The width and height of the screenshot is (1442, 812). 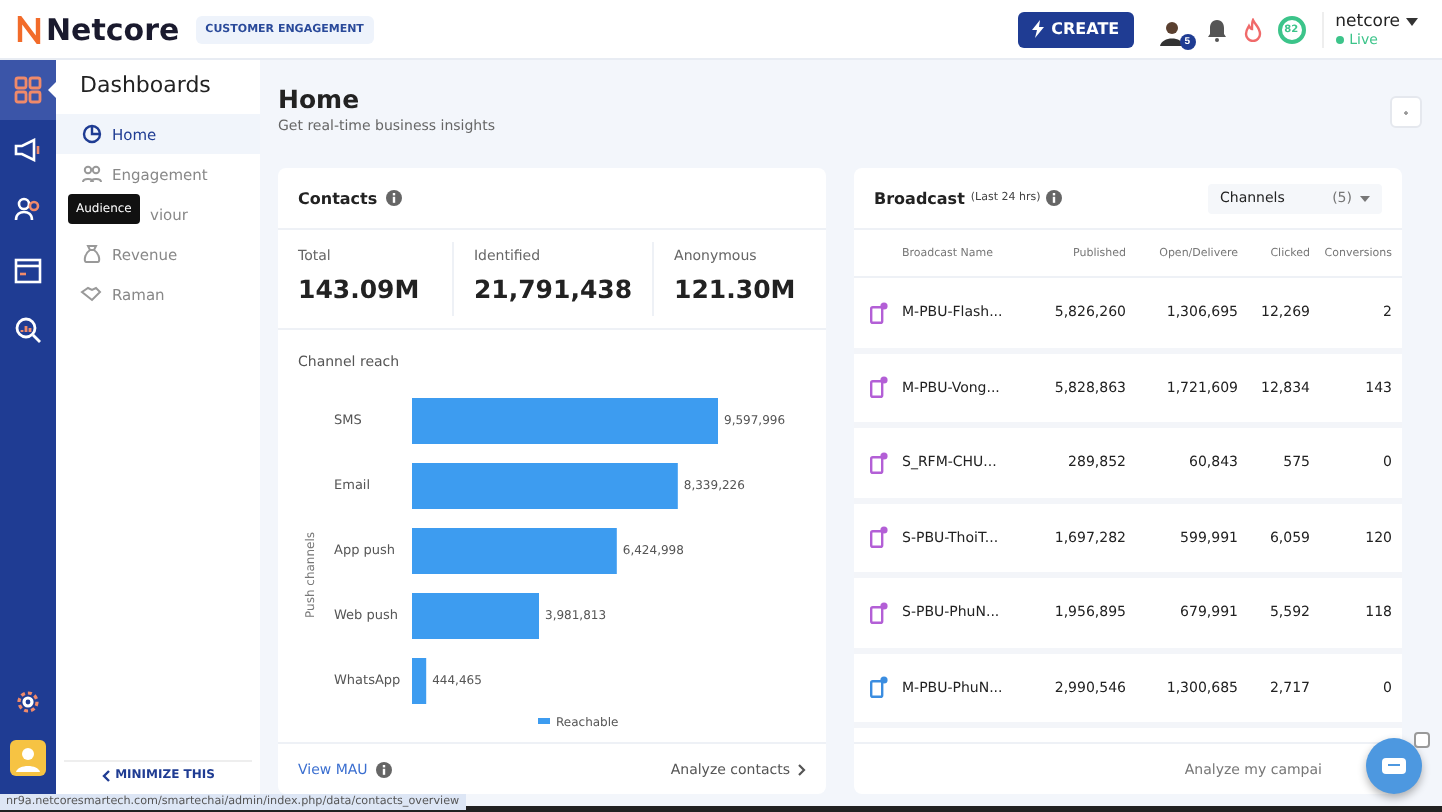 What do you see at coordinates (919, 198) in the screenshot?
I see `card-title: Broadcast` at bounding box center [919, 198].